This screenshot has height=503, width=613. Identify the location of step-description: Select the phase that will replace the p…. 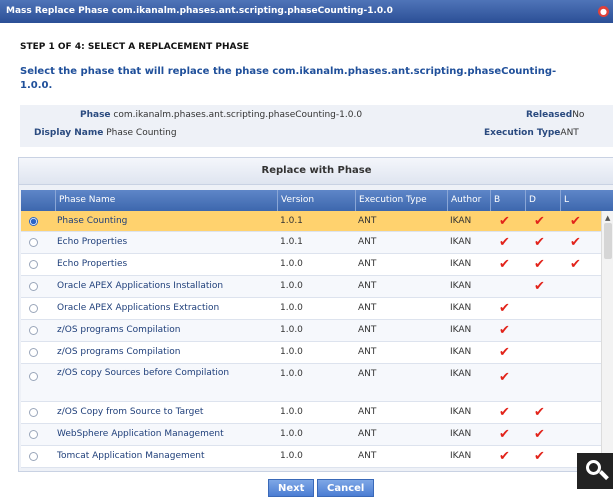
(288, 78).